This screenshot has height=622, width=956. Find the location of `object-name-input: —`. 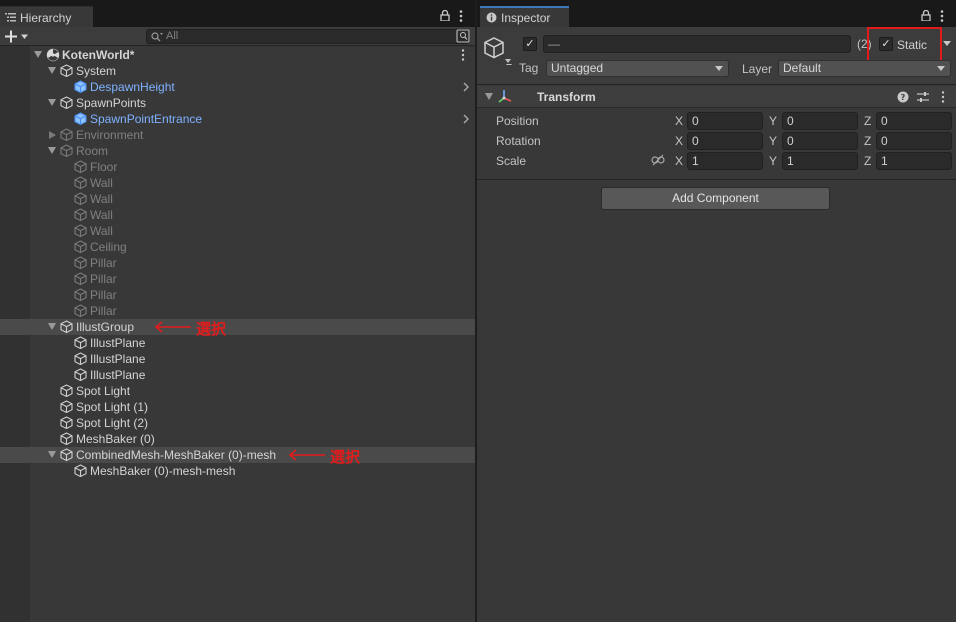

object-name-input: — is located at coordinates (697, 44).